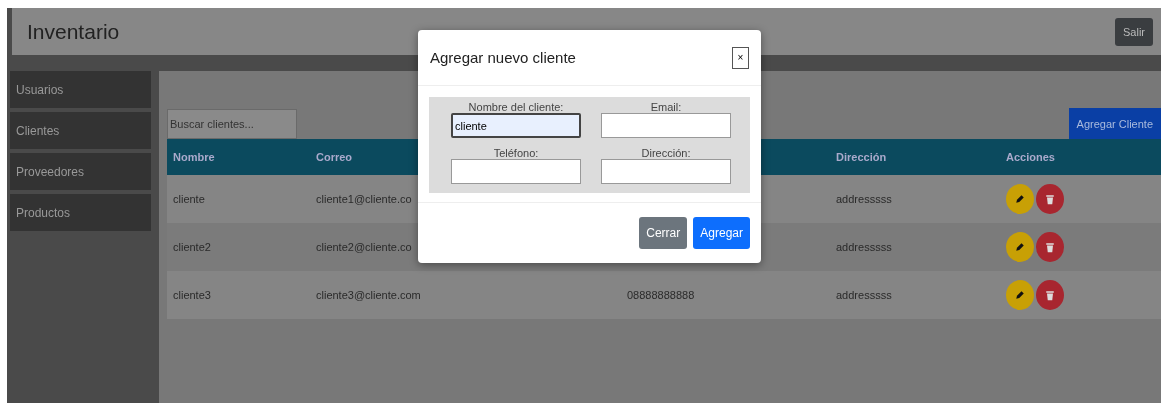 This screenshot has width=1171, height=403. Describe the element at coordinates (238, 157) in the screenshot. I see `column-header: Nombre` at that location.